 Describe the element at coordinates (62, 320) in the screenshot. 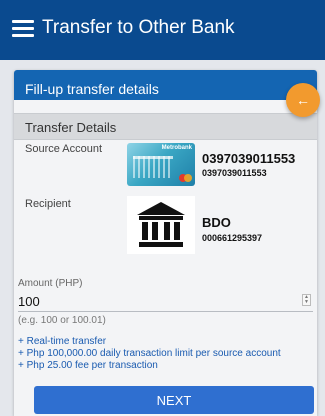

I see `amount-hint: (e.g. 100 or 100.01)` at that location.